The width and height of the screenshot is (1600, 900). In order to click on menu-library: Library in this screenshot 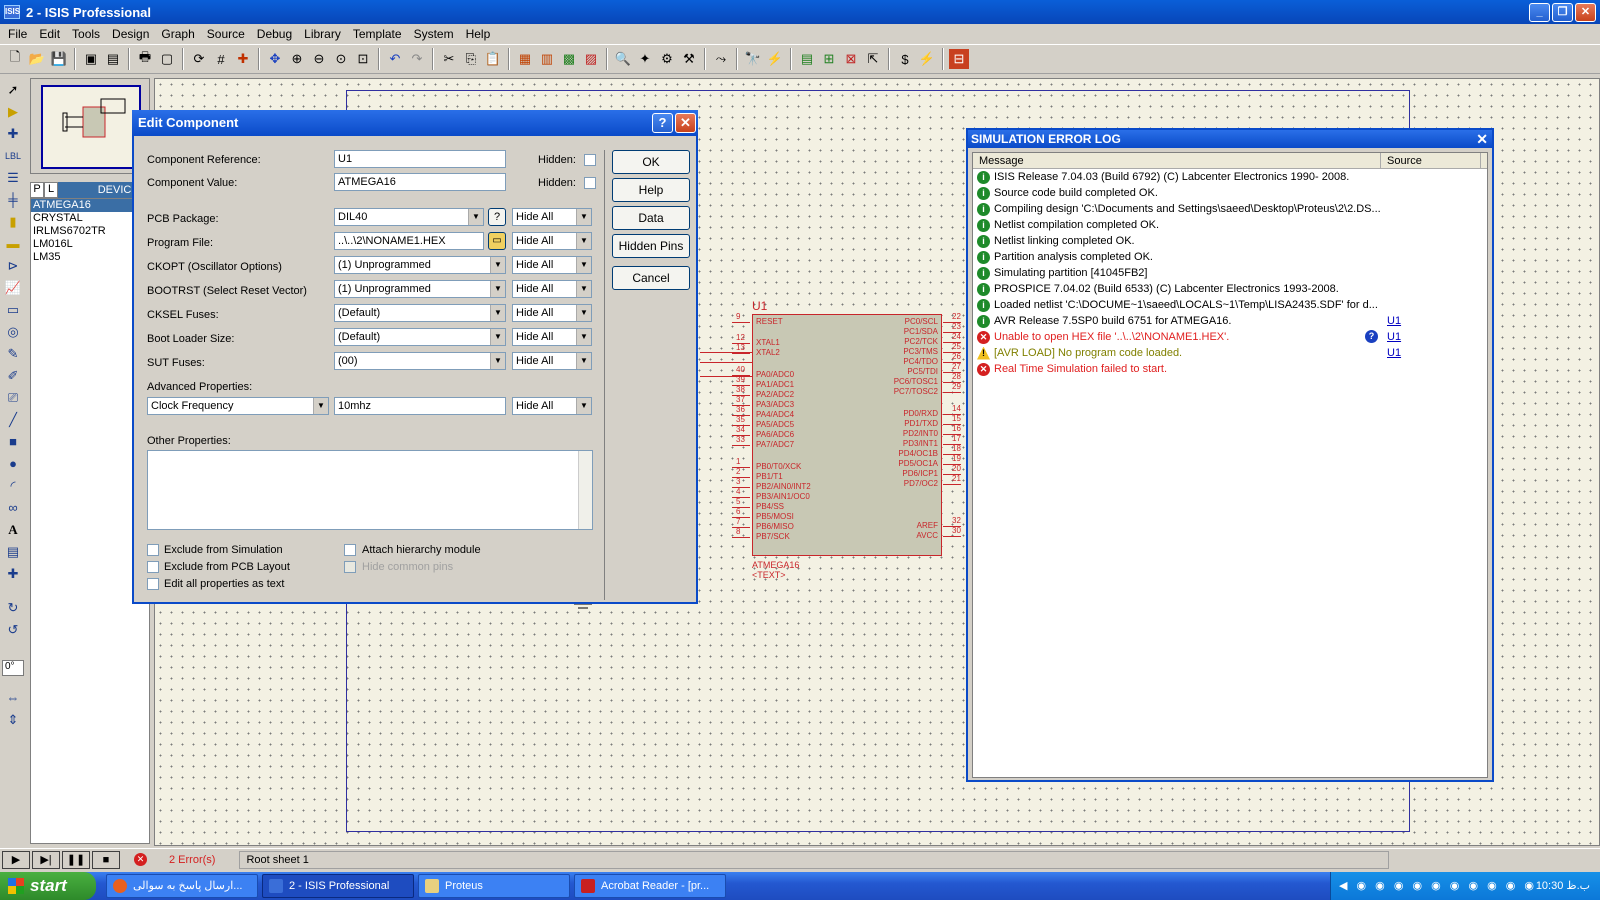, I will do `click(322, 34)`.